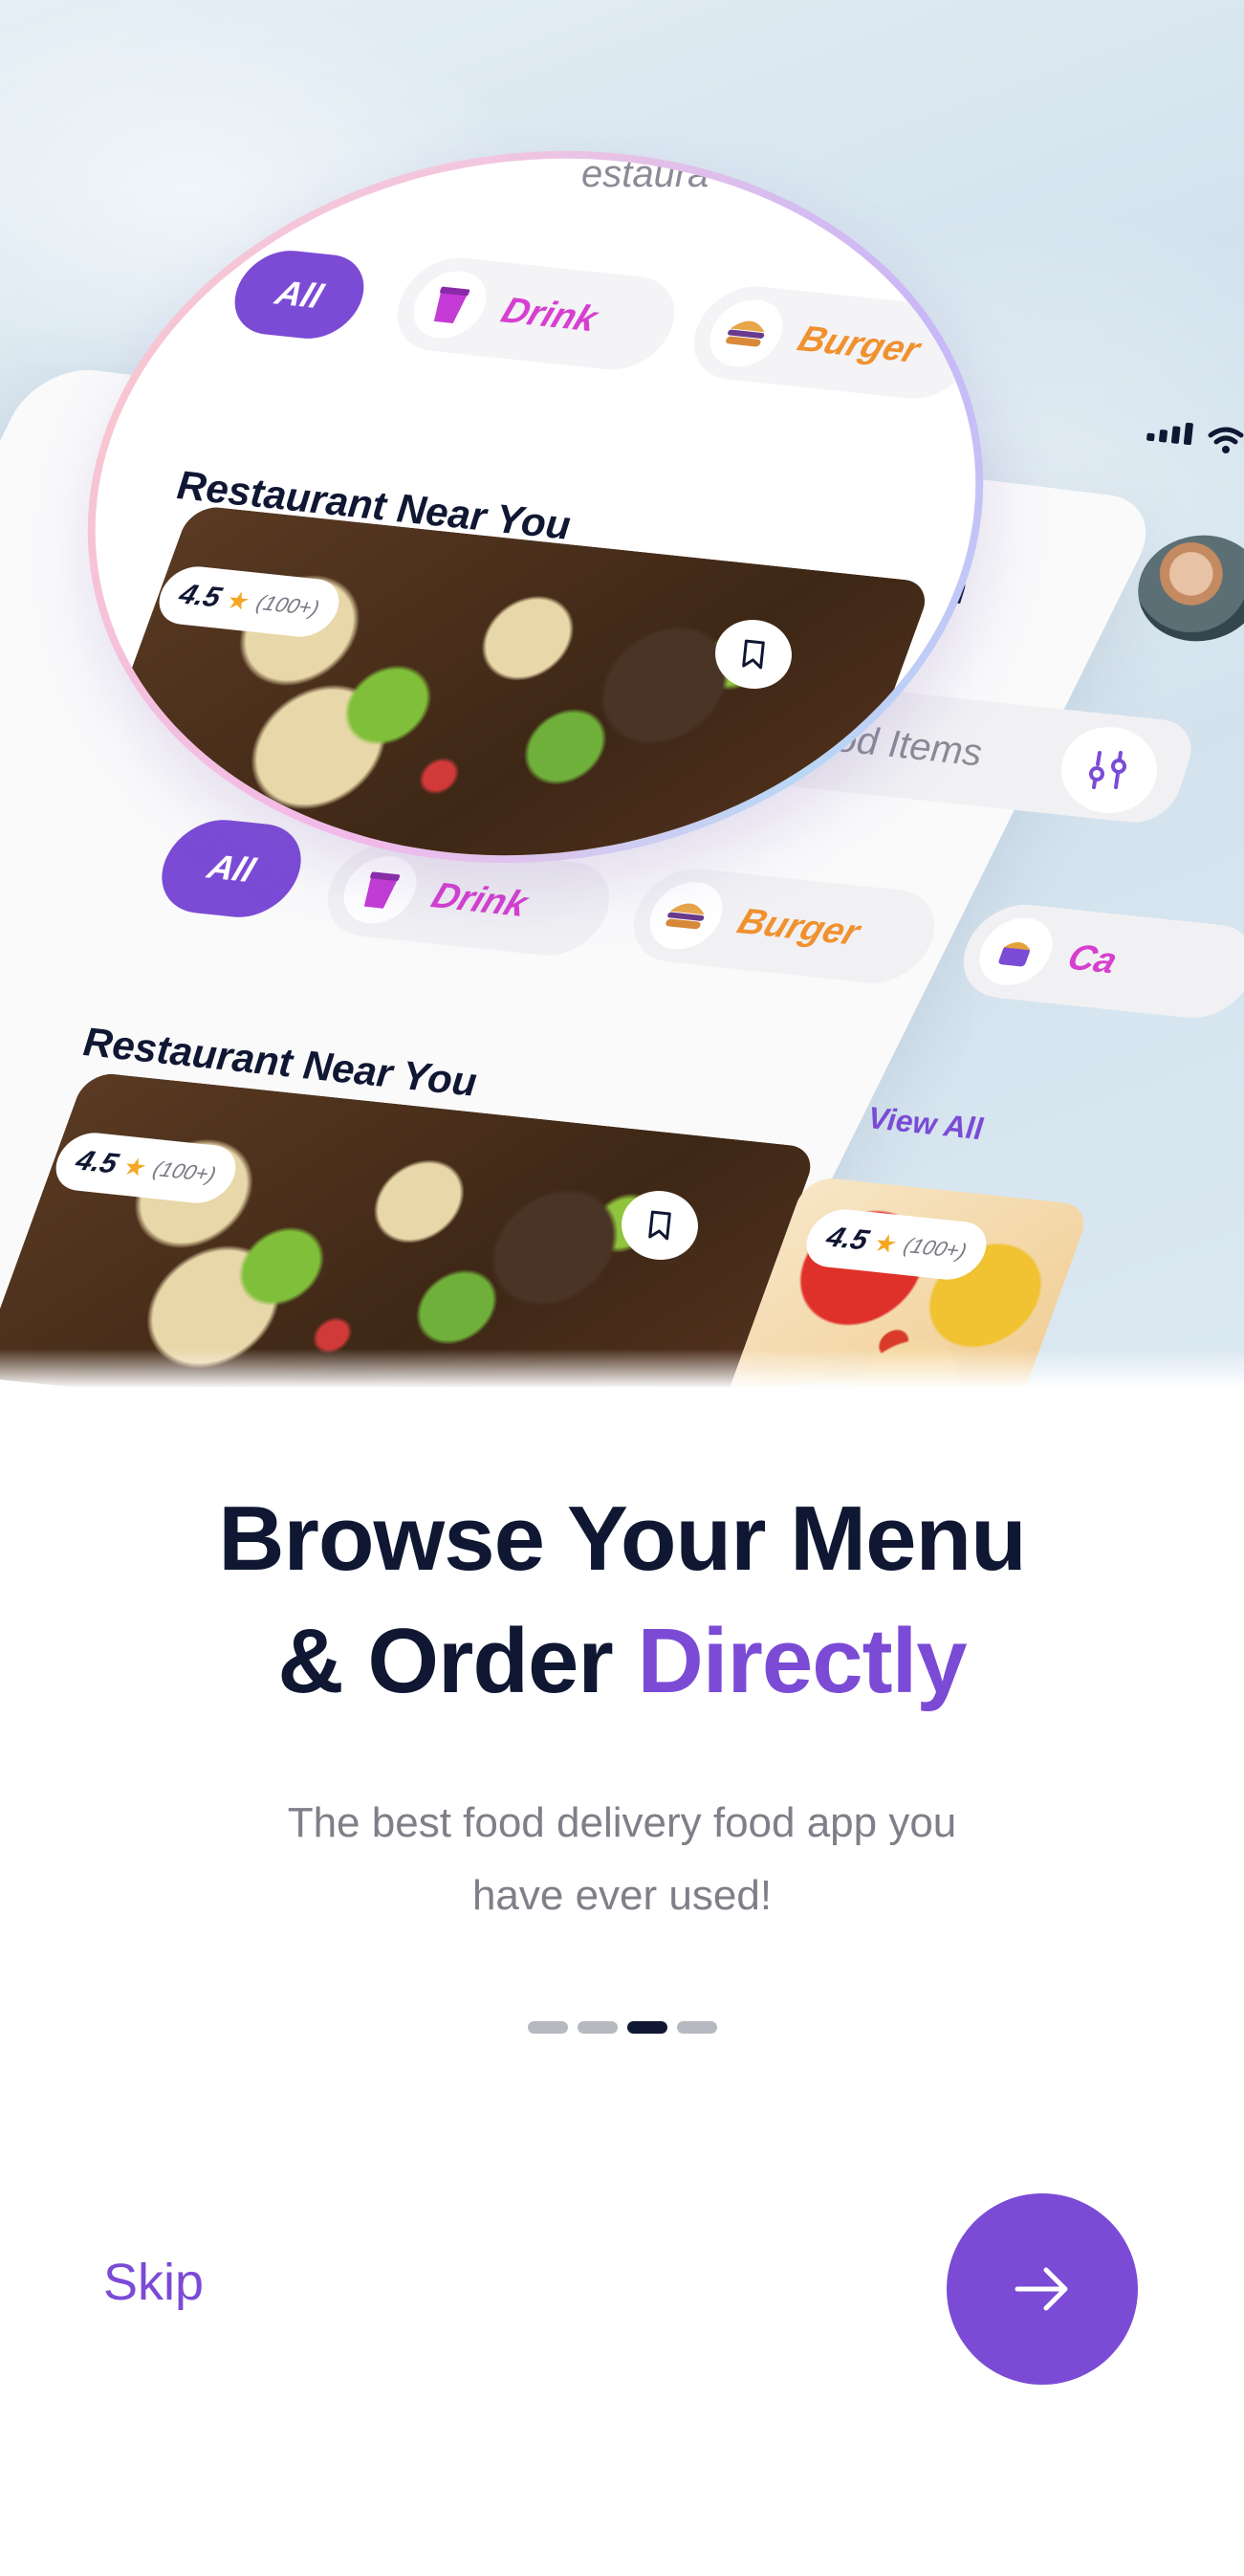 This screenshot has width=1244, height=2576. Describe the element at coordinates (622, 1600) in the screenshot. I see `page-title: Browse Your Menu & Order Directly` at that location.